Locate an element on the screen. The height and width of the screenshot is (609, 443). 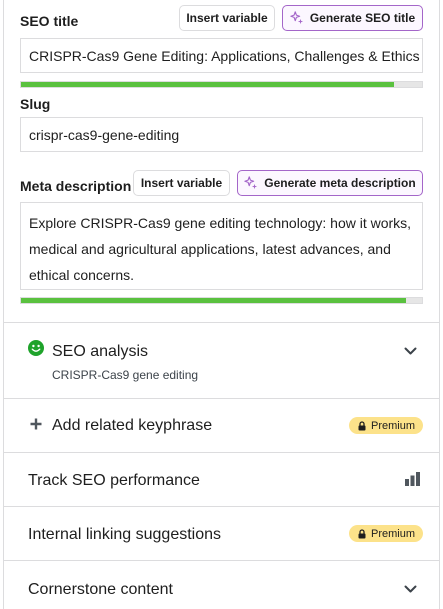
generate-seo-title-button: Generate SEO title is located at coordinates (352, 18).